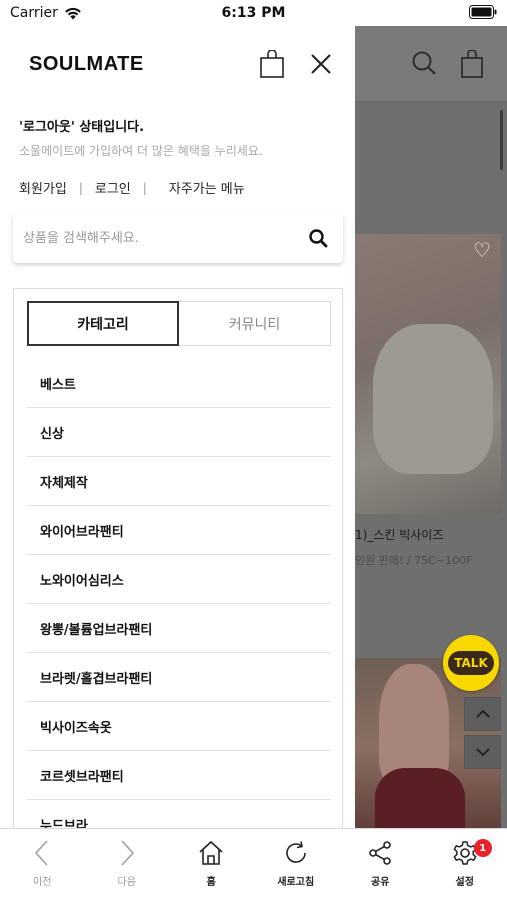  I want to click on forward-button: 다음, so click(127, 864).